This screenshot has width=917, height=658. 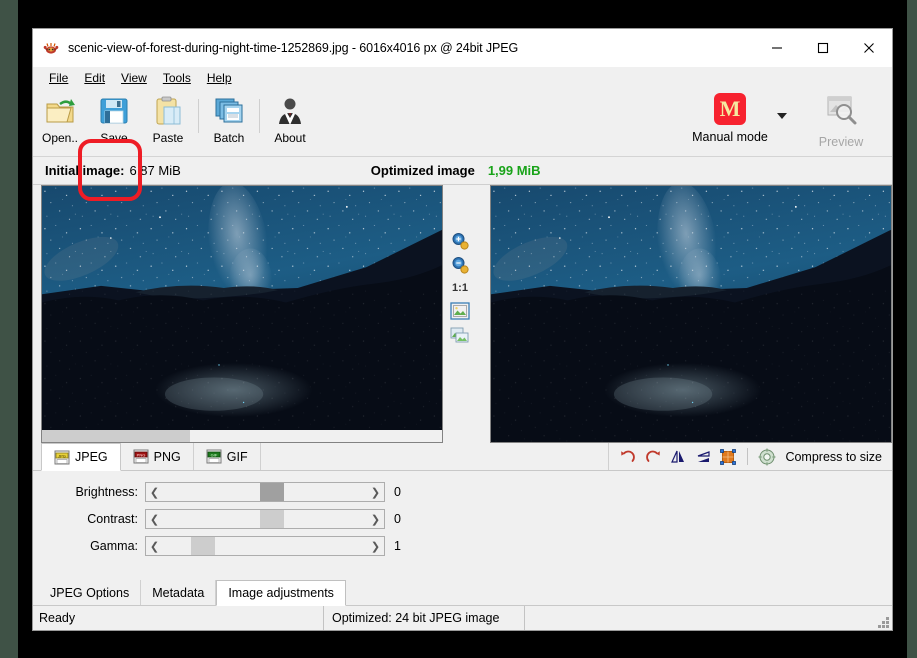 I want to click on gear-icon, so click(x=767, y=457).